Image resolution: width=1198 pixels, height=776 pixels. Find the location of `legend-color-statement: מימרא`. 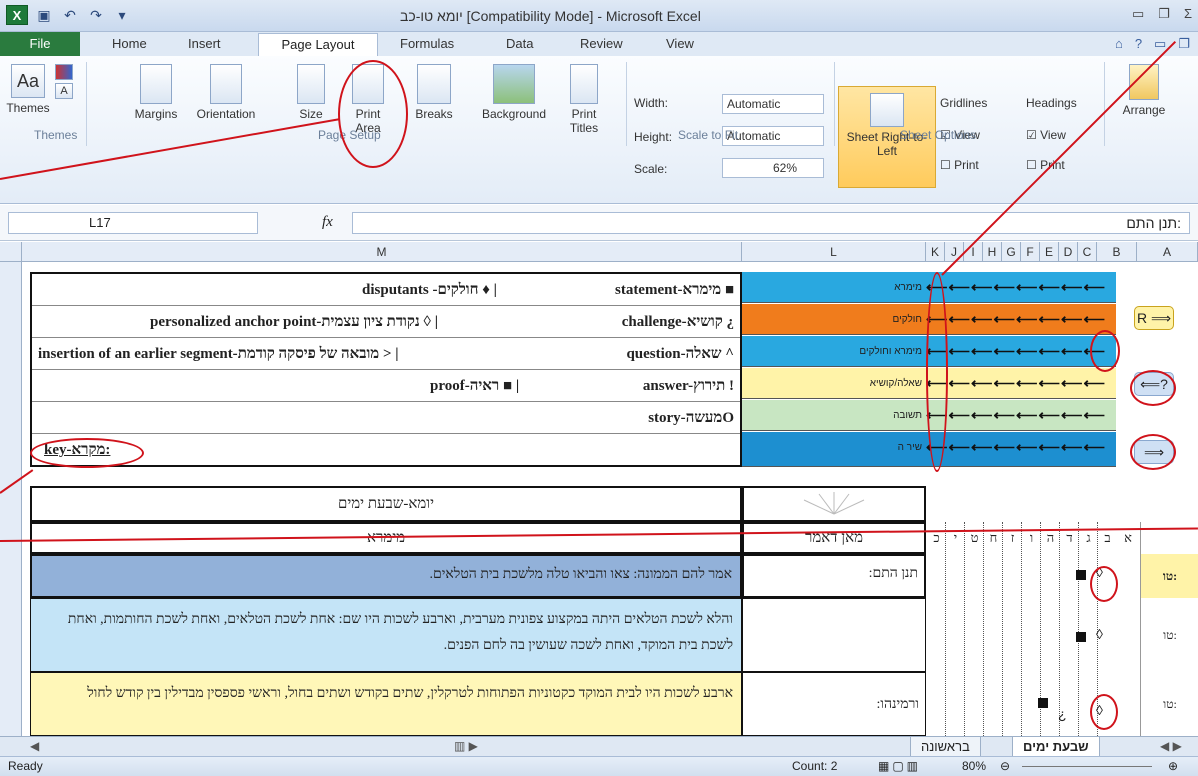

legend-color-statement: מימרא is located at coordinates (834, 287).